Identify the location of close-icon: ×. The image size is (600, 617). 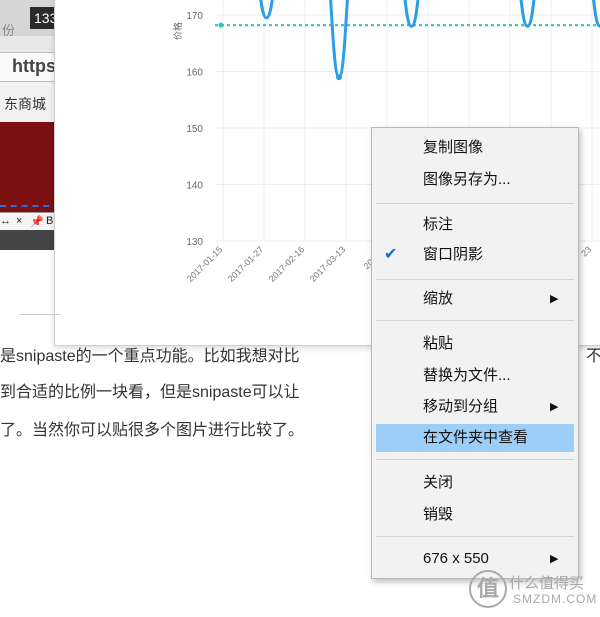
(19, 221).